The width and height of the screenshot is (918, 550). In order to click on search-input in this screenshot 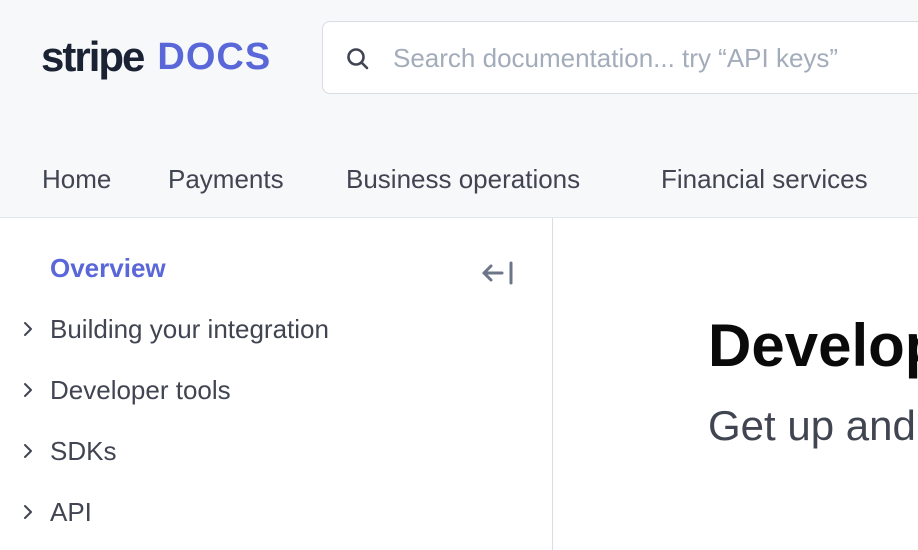, I will do `click(655, 58)`.